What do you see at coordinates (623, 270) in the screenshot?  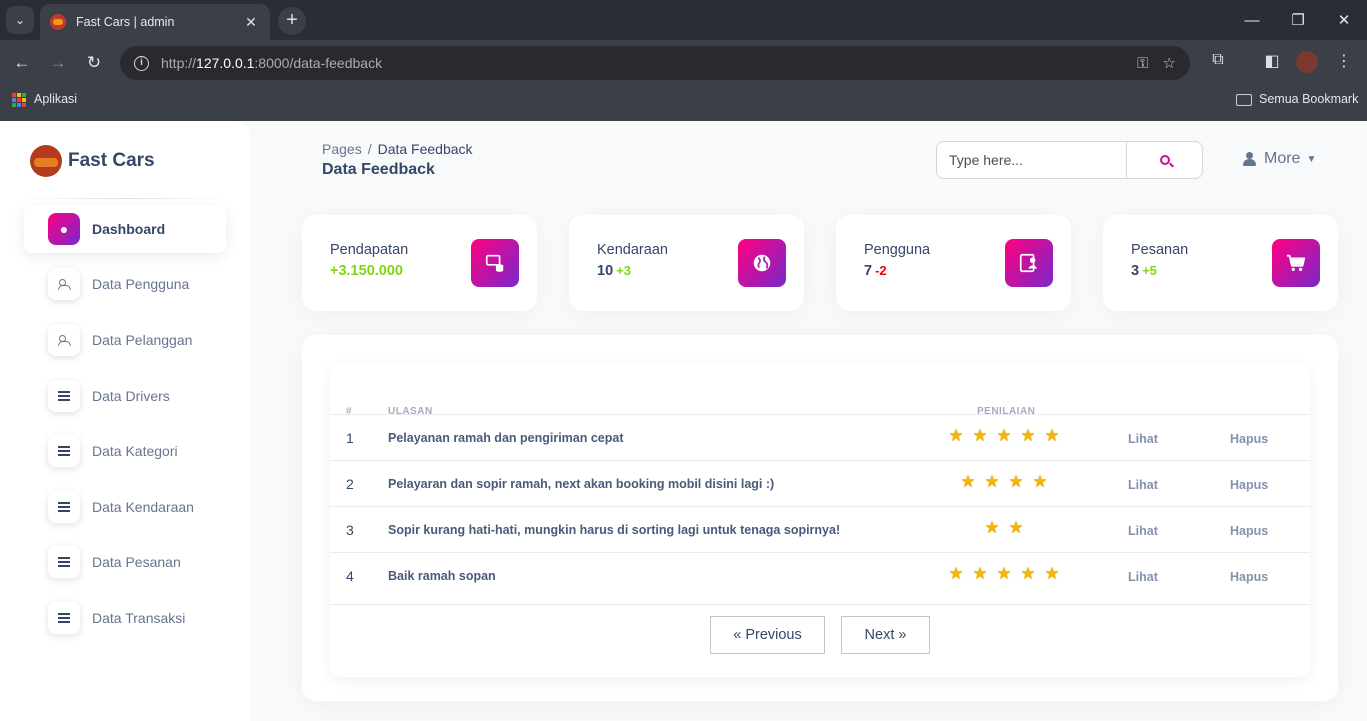 I see `stat-delta: +3` at bounding box center [623, 270].